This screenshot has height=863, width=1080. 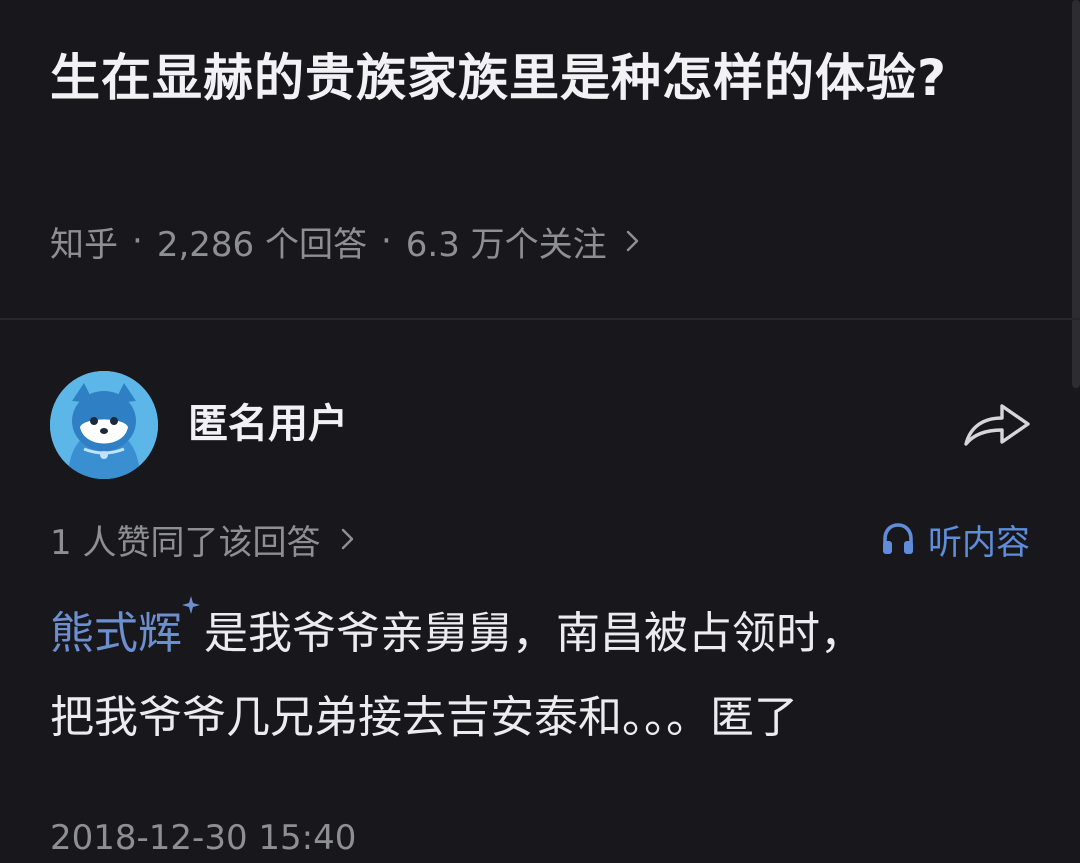 I want to click on answer-timestamp: 2018-12-30 15:40, so click(x=203, y=838).